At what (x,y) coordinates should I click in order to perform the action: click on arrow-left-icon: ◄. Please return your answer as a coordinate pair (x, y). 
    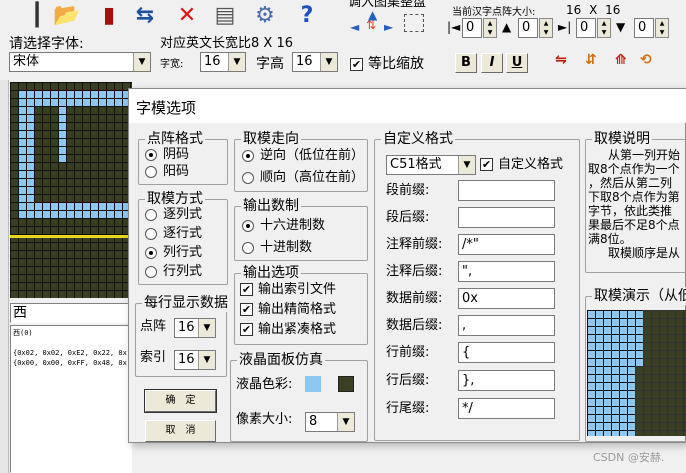
    Looking at the image, I should click on (354, 27).